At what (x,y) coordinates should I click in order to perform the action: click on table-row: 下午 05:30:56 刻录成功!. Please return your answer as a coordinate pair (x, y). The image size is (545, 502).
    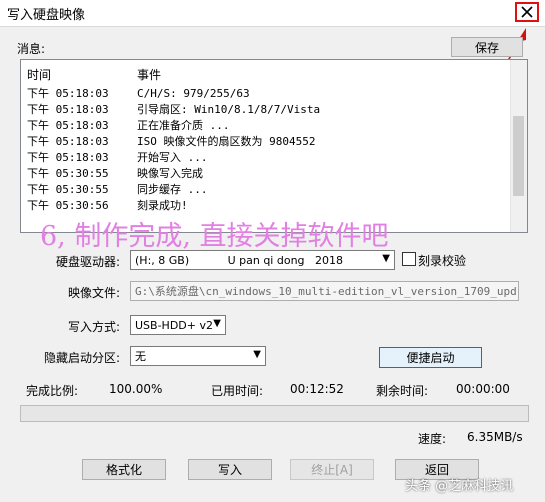
    Looking at the image, I should click on (107, 205).